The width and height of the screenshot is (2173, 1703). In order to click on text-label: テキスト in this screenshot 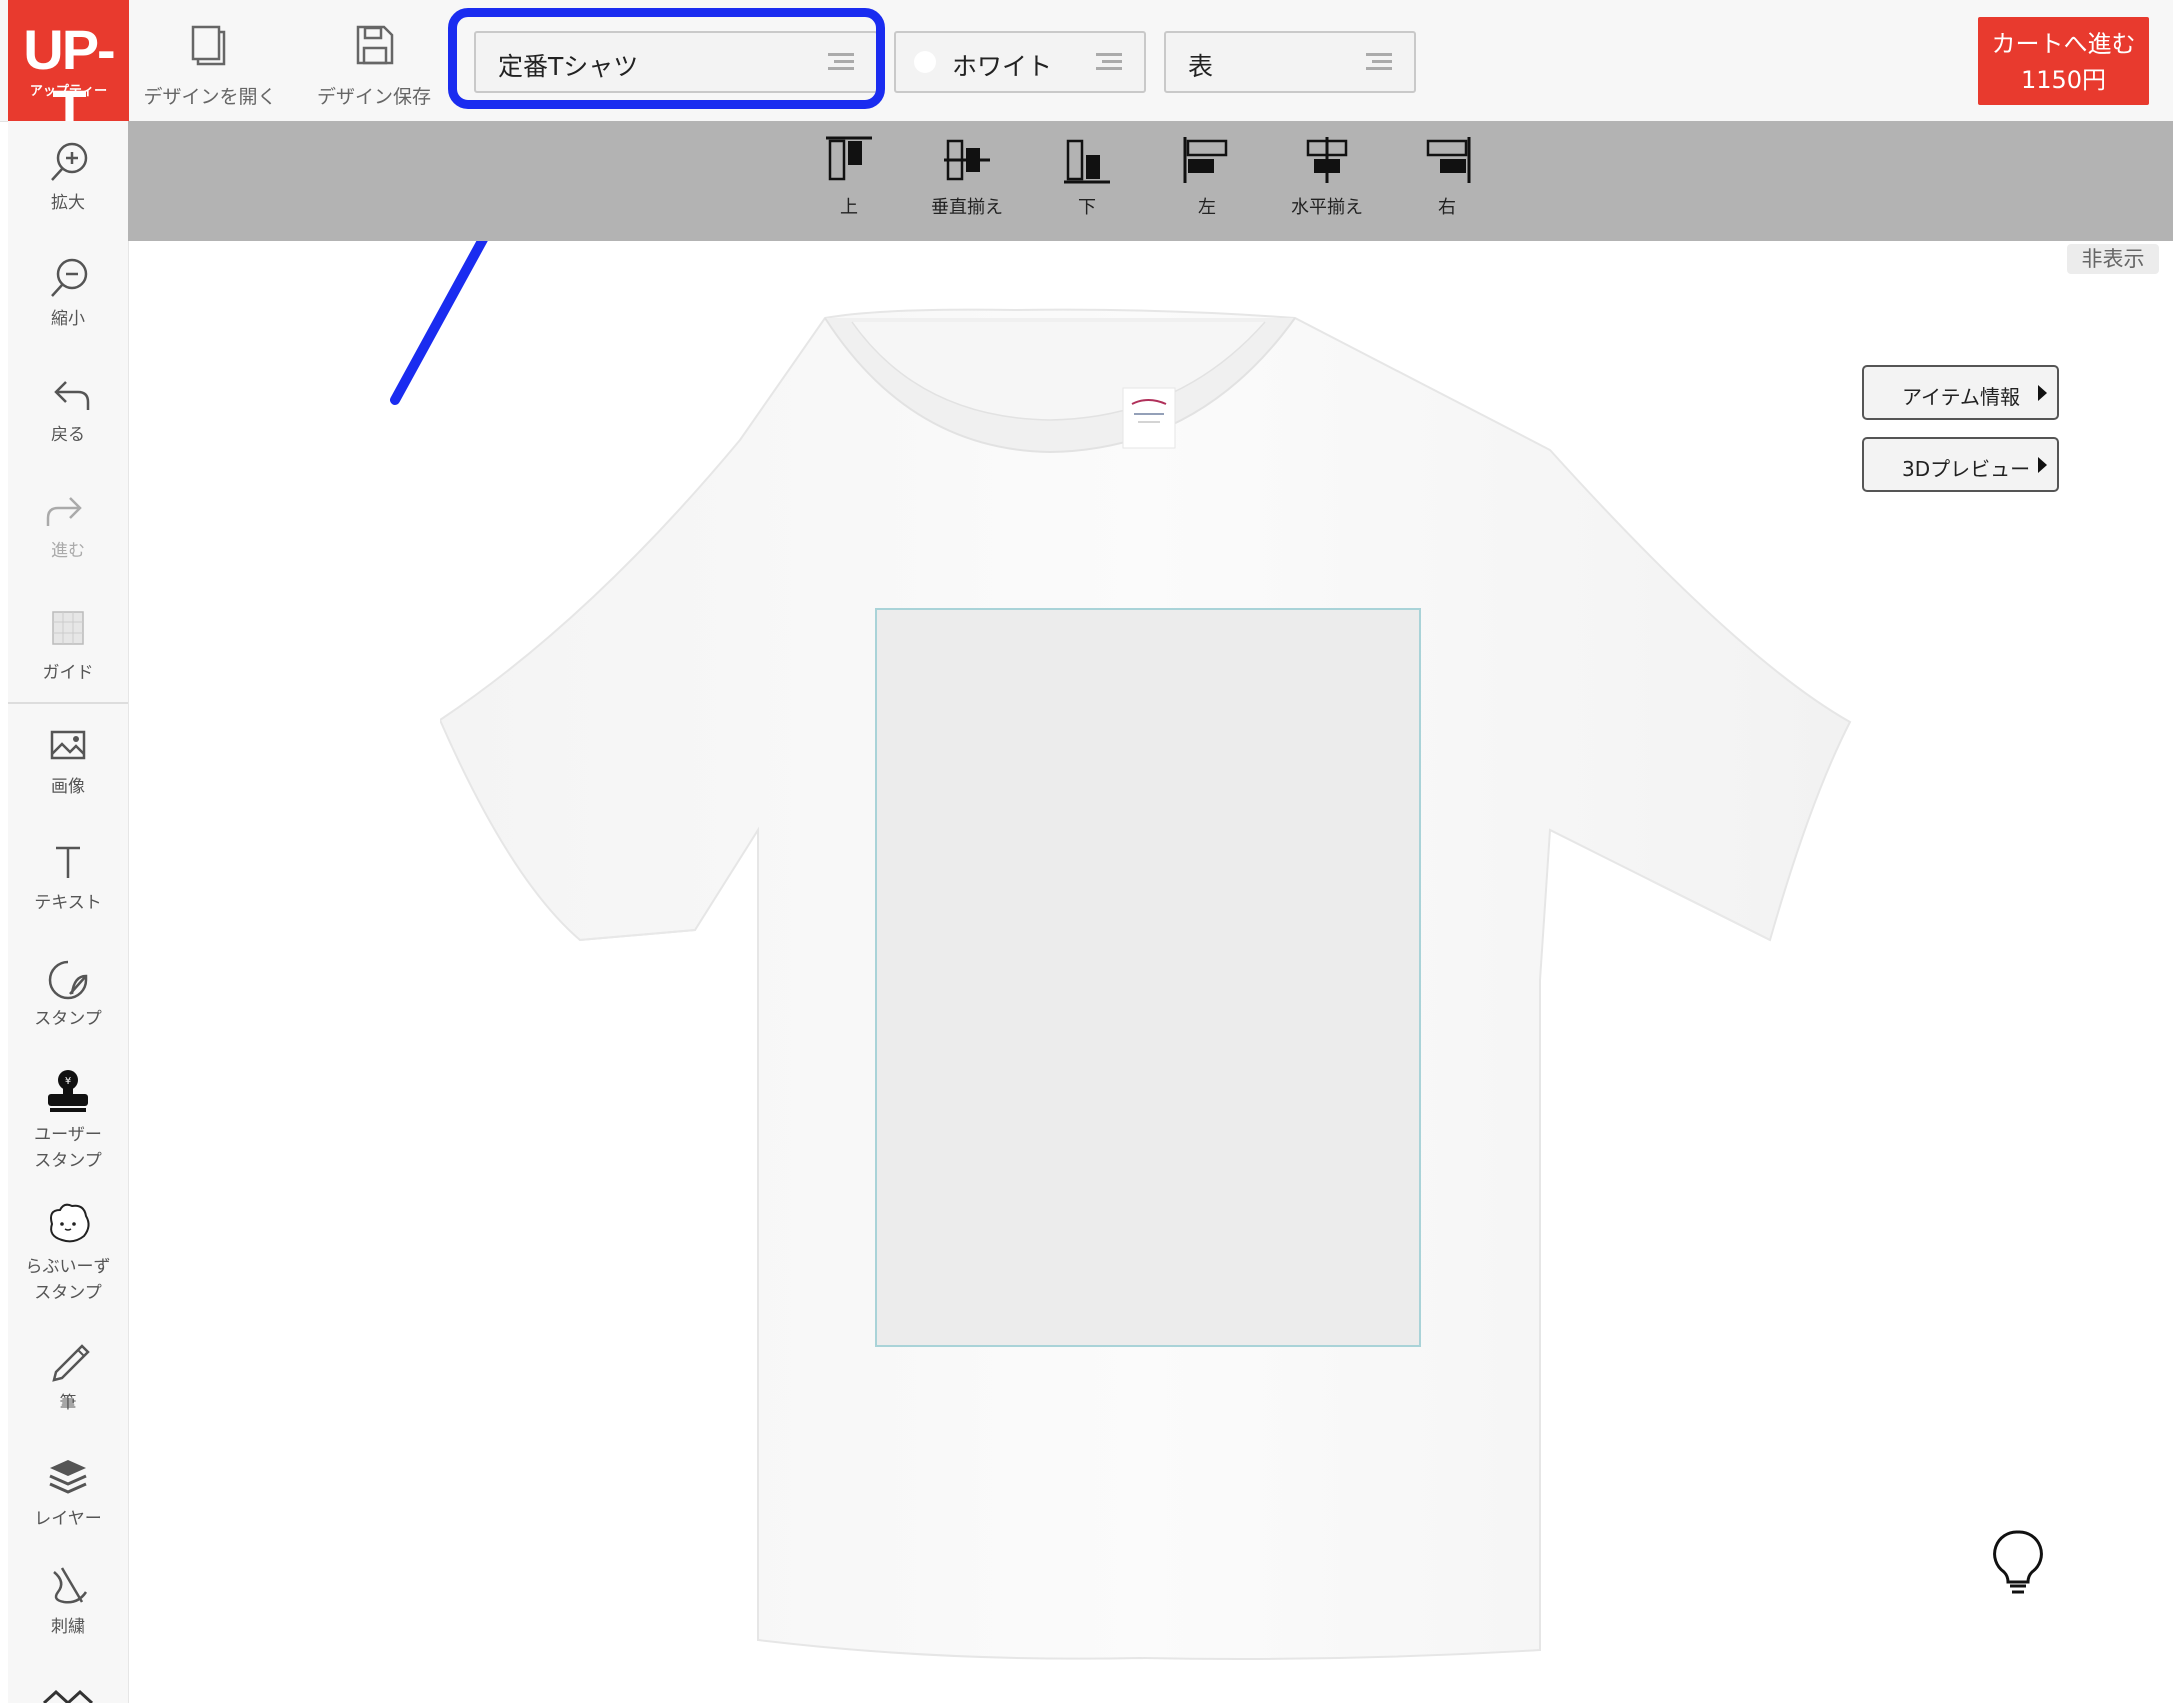, I will do `click(68, 903)`.